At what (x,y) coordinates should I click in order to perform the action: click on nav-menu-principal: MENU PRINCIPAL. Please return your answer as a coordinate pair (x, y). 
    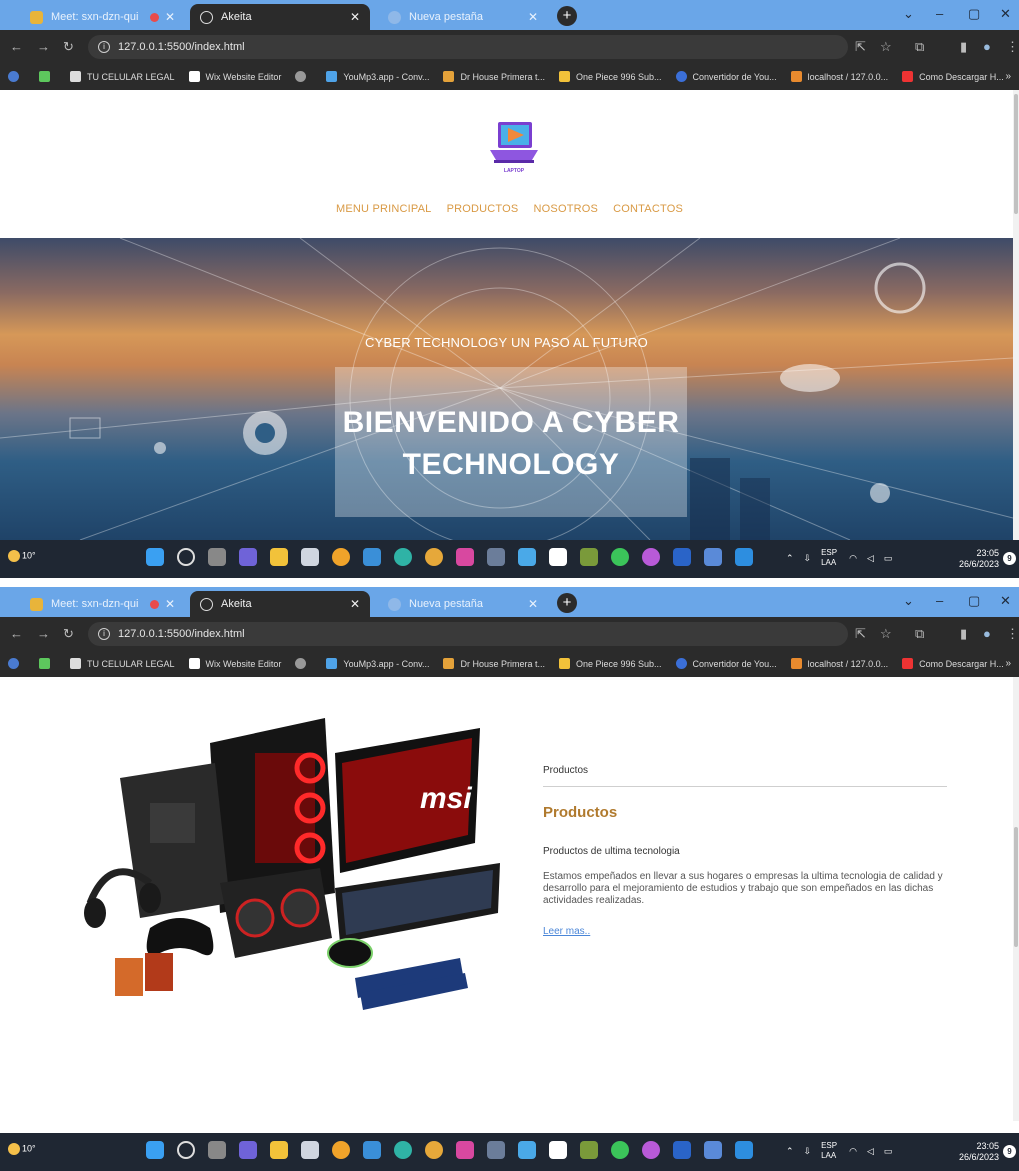
    Looking at the image, I should click on (384, 209).